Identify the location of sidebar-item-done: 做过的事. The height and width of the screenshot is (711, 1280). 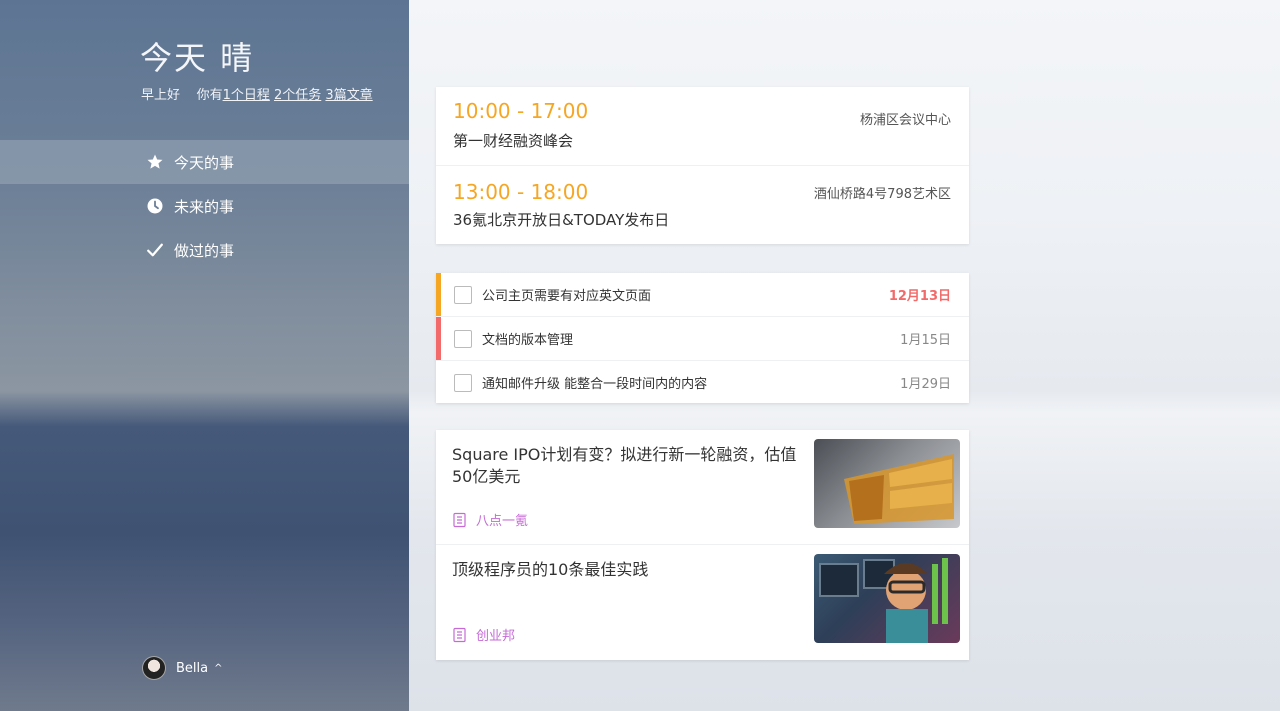
(204, 250).